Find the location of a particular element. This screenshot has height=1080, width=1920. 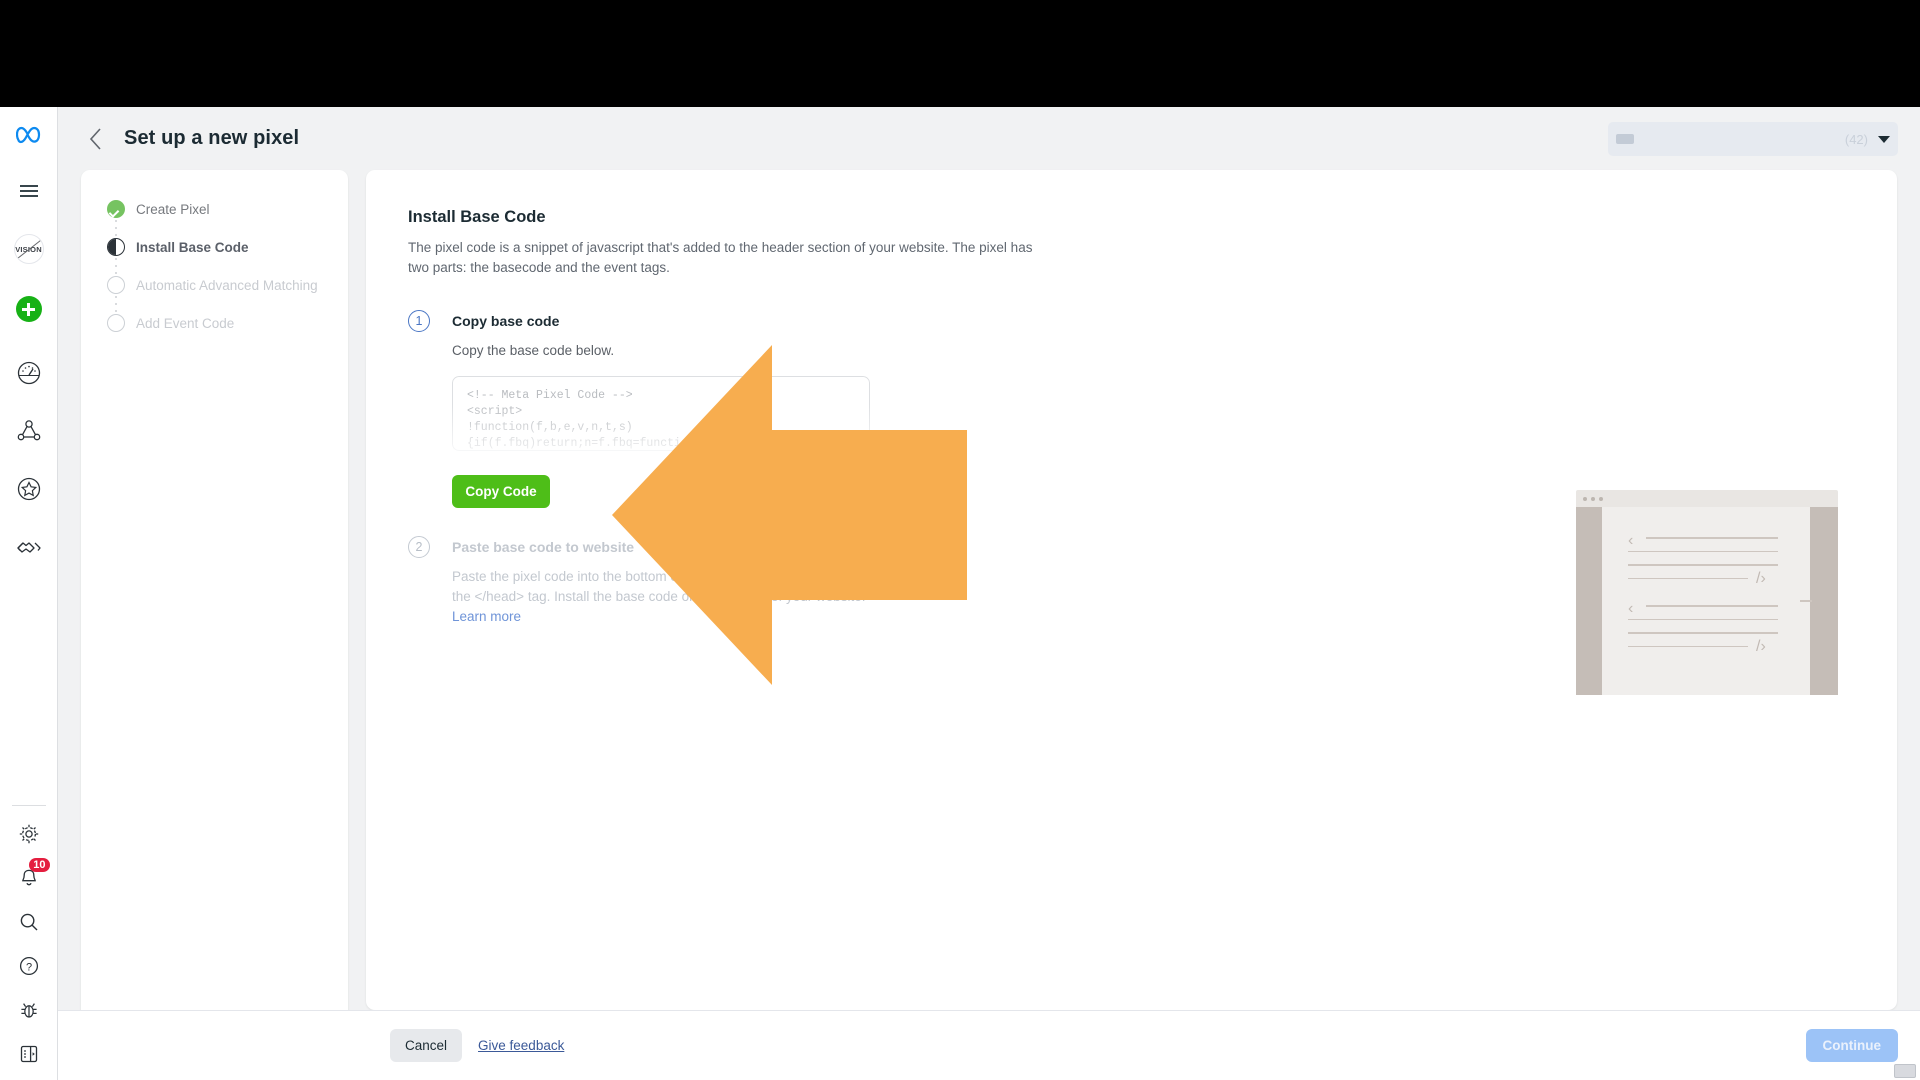

continue-button: Continue is located at coordinates (1851, 1045).